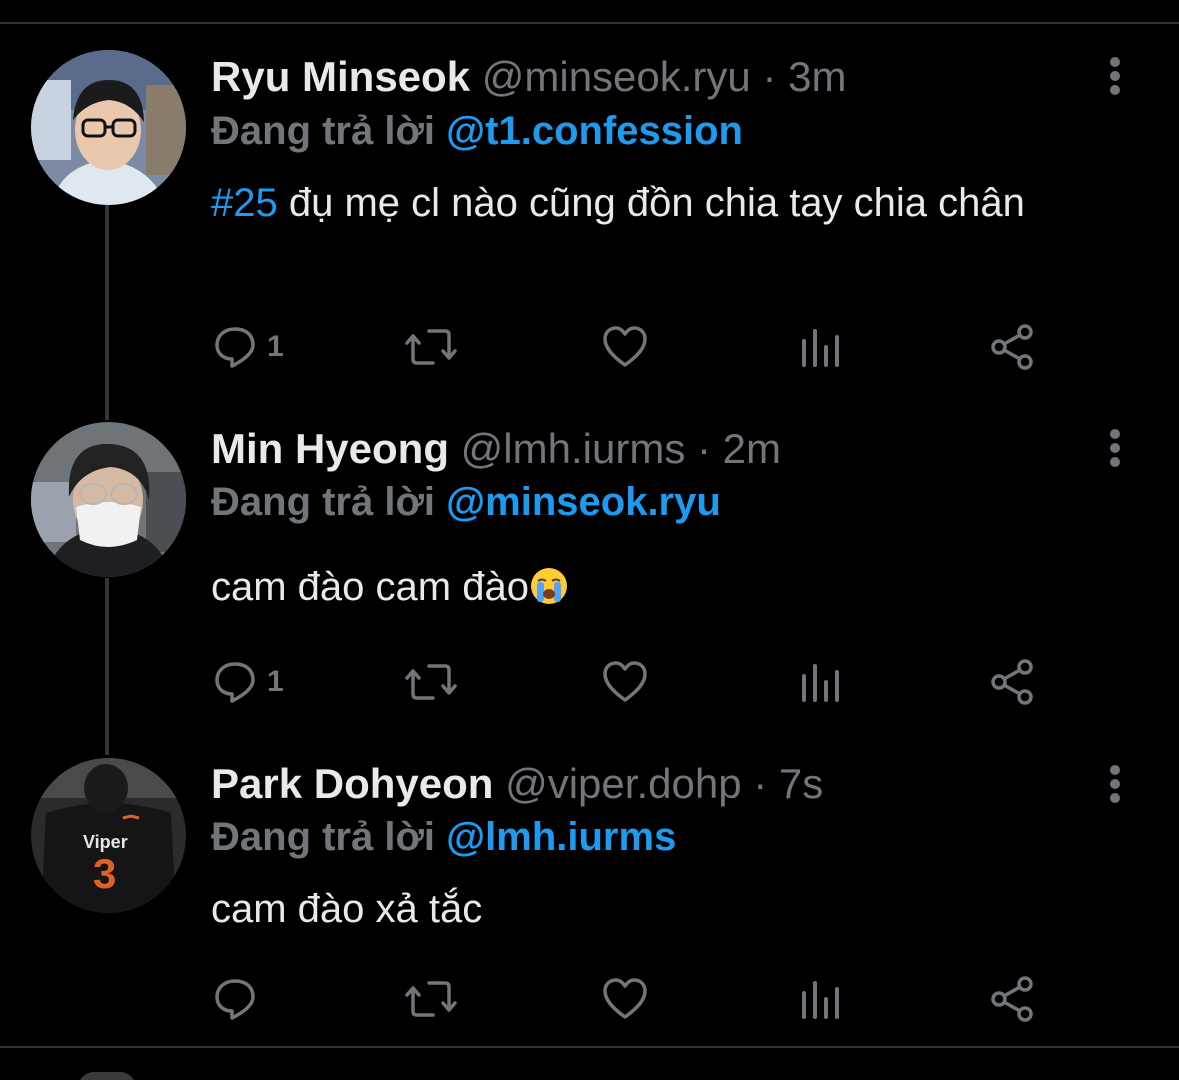 This screenshot has width=1179, height=1080. What do you see at coordinates (561, 837) in the screenshot?
I see `mention-link: @lmh.iurms` at bounding box center [561, 837].